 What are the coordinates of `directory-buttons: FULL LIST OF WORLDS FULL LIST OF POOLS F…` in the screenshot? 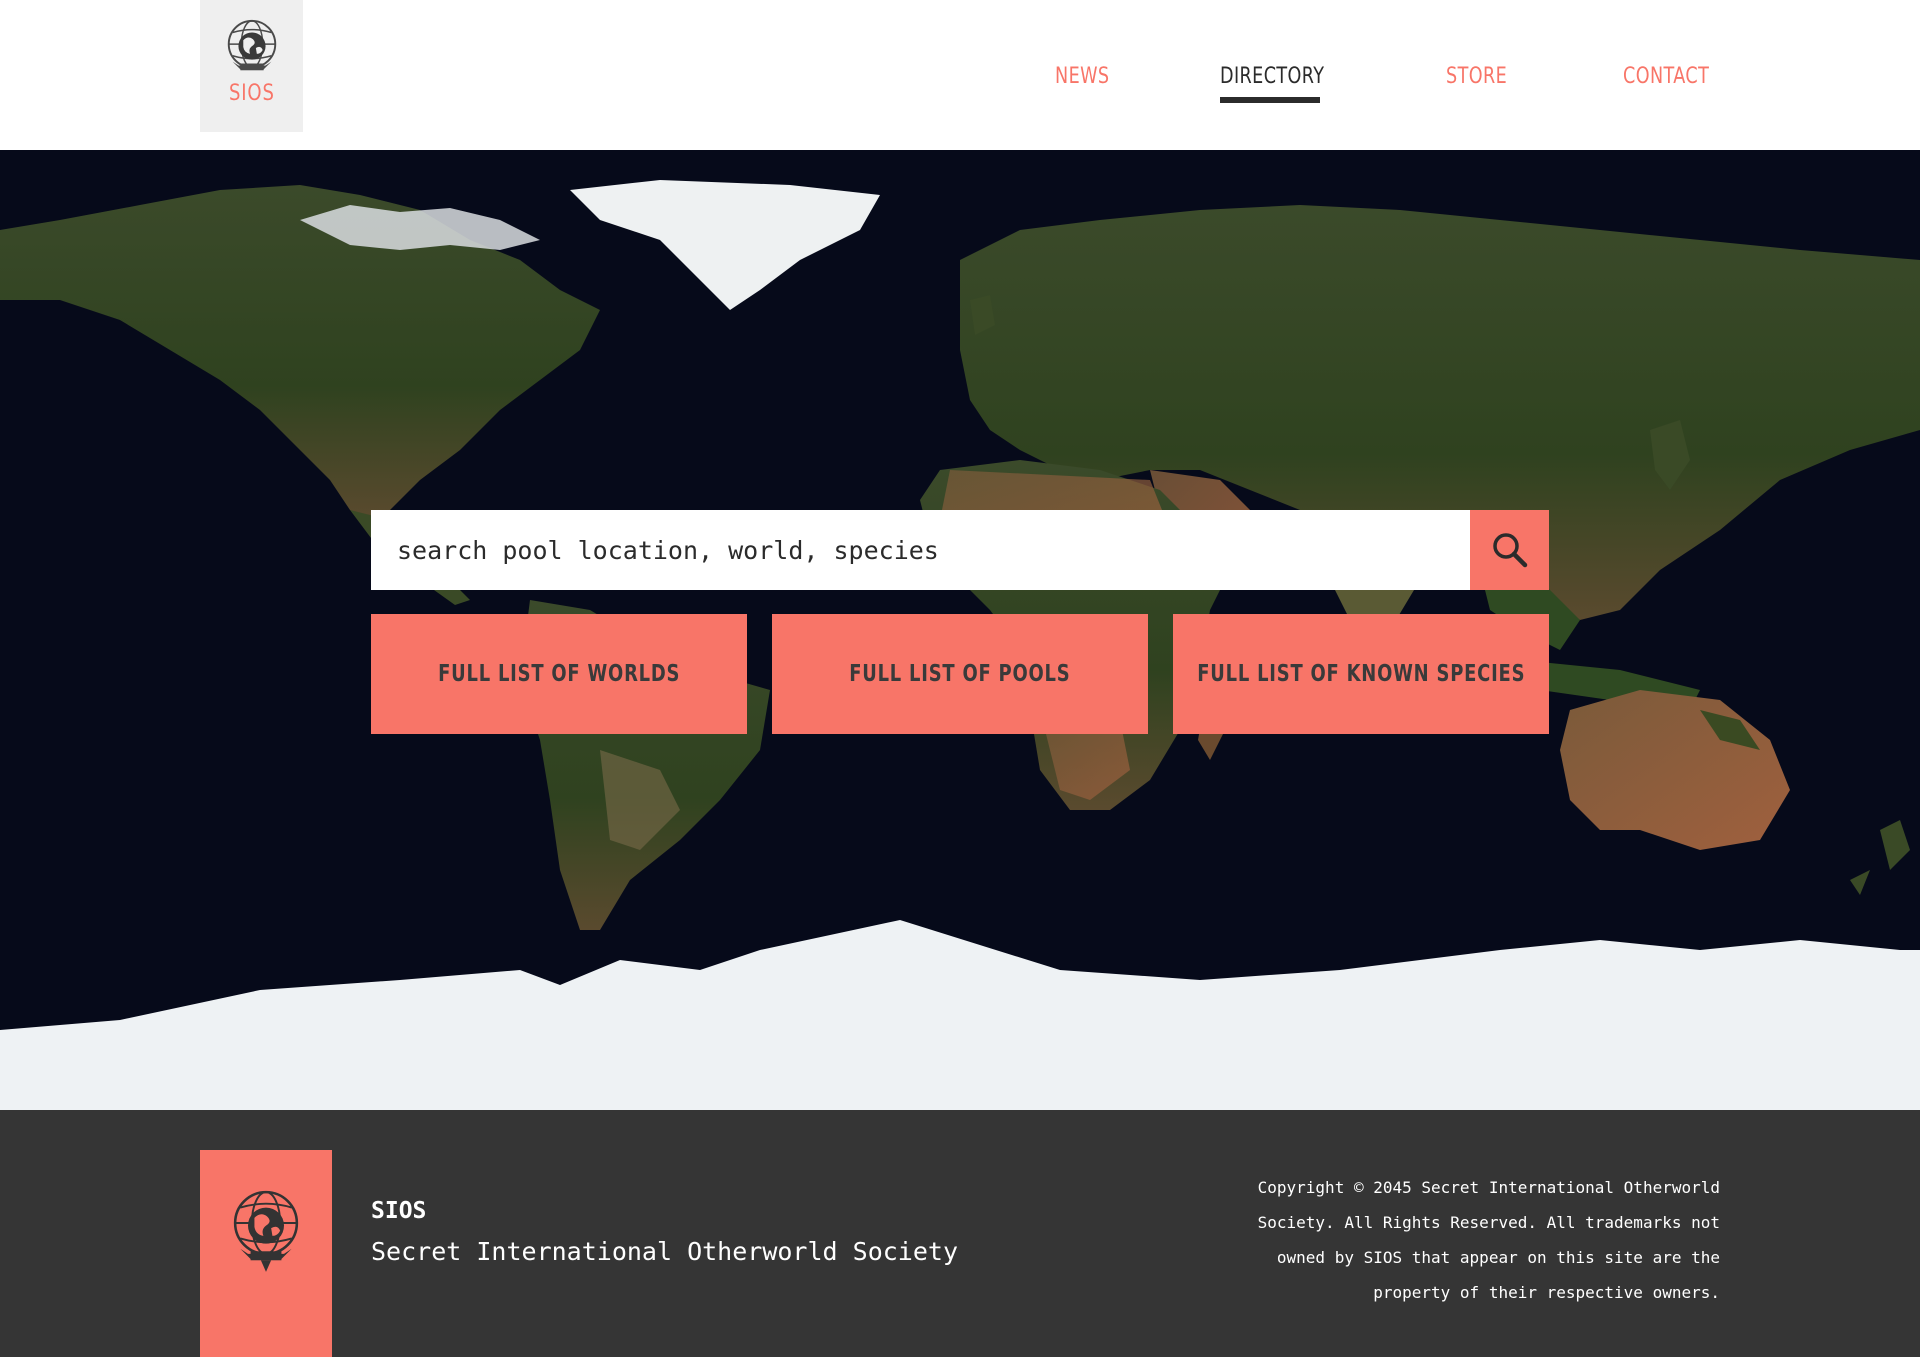 It's located at (960, 674).